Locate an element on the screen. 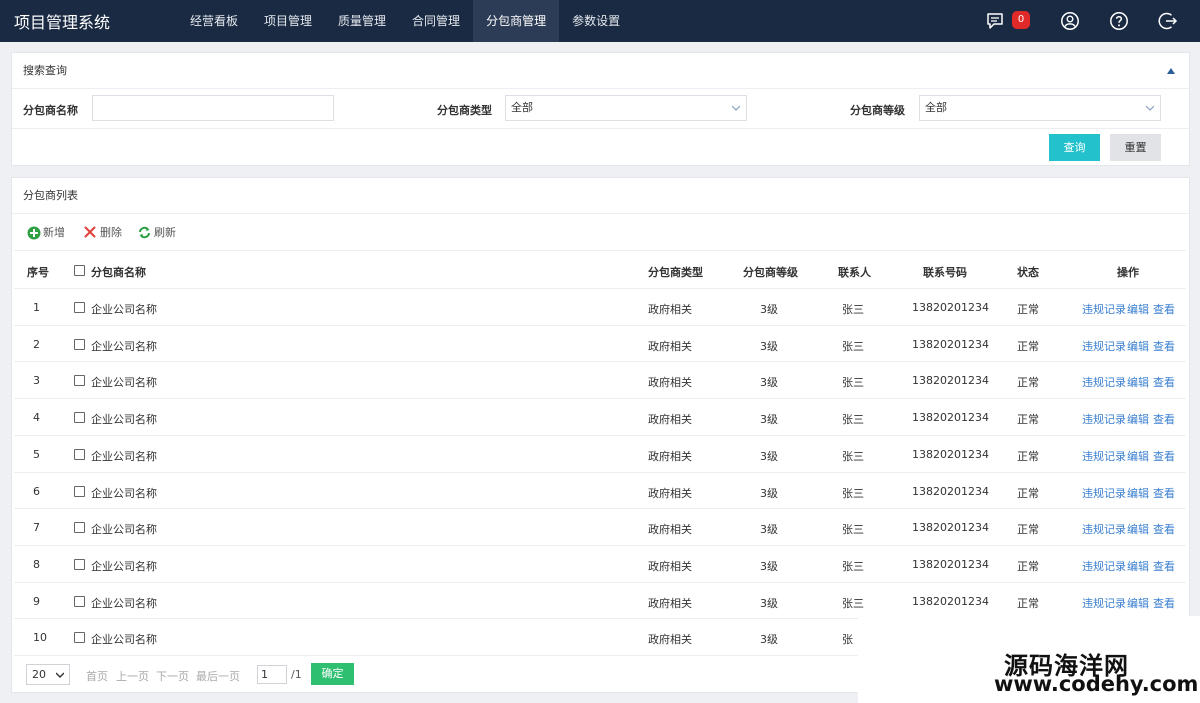  nav-item-settings: 参数设置 is located at coordinates (596, 21).